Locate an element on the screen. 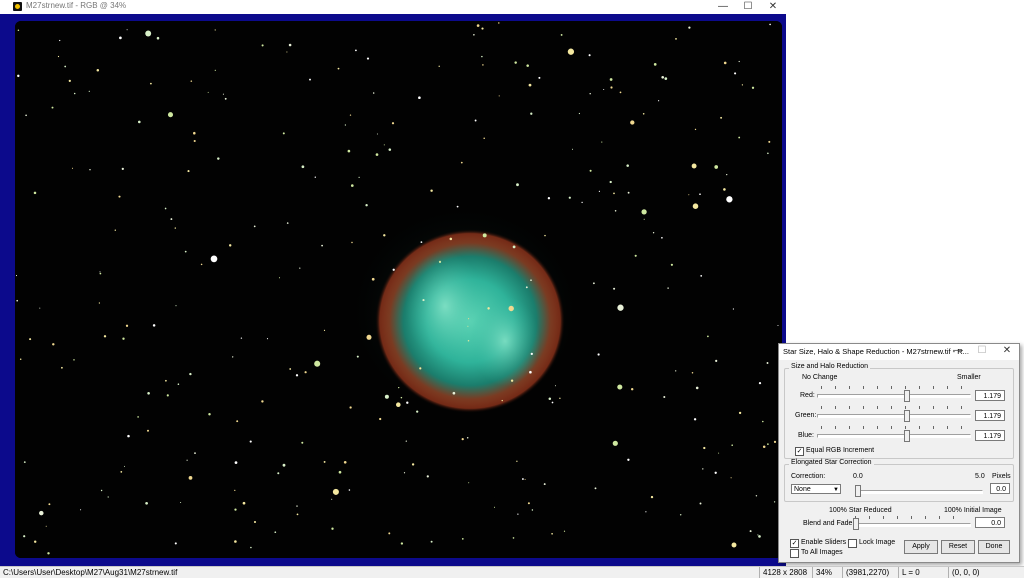  equal-rgb-checkbox: ✓ is located at coordinates (799, 451).